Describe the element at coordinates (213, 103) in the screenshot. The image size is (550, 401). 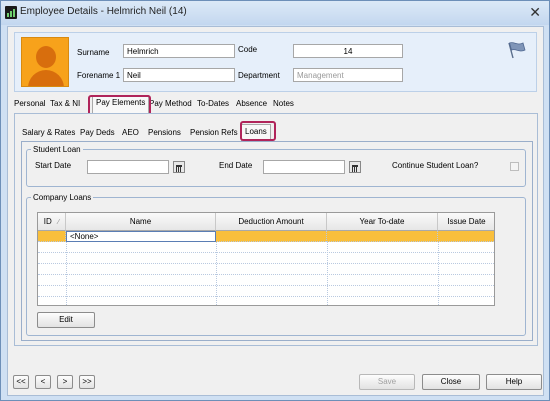
I see `tab-to-dates: To-Dates` at that location.